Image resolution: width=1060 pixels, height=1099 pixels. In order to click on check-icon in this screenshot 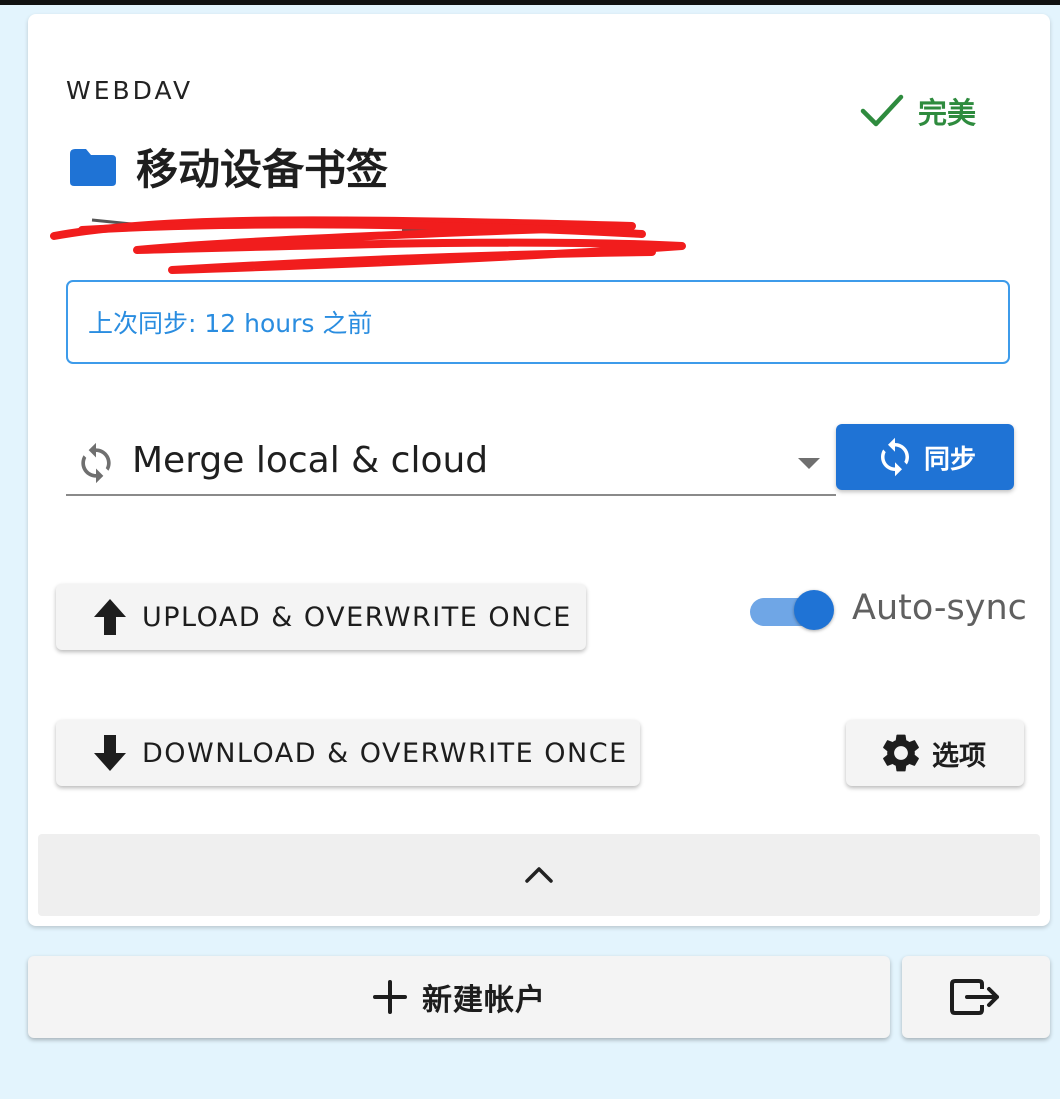, I will do `click(882, 110)`.